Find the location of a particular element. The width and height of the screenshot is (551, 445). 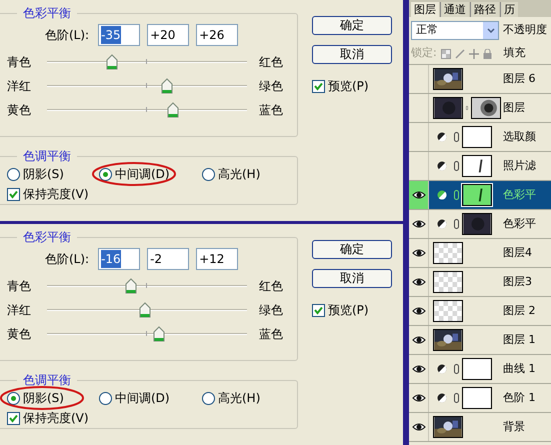

slider-left-label: 青色 is located at coordinates (19, 62).